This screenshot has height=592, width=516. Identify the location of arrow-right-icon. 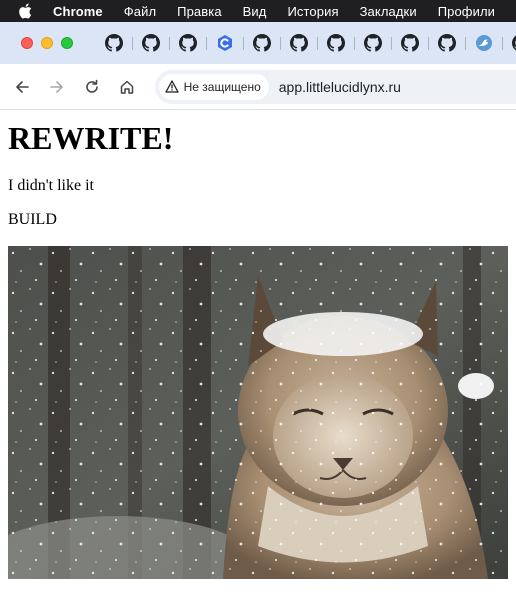
(56, 86).